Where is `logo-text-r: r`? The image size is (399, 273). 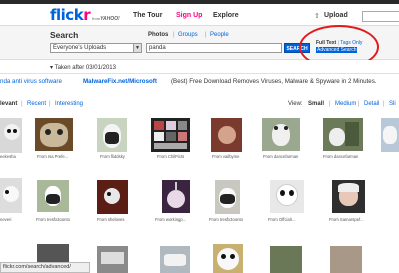
logo-text-r: r is located at coordinates (87, 15).